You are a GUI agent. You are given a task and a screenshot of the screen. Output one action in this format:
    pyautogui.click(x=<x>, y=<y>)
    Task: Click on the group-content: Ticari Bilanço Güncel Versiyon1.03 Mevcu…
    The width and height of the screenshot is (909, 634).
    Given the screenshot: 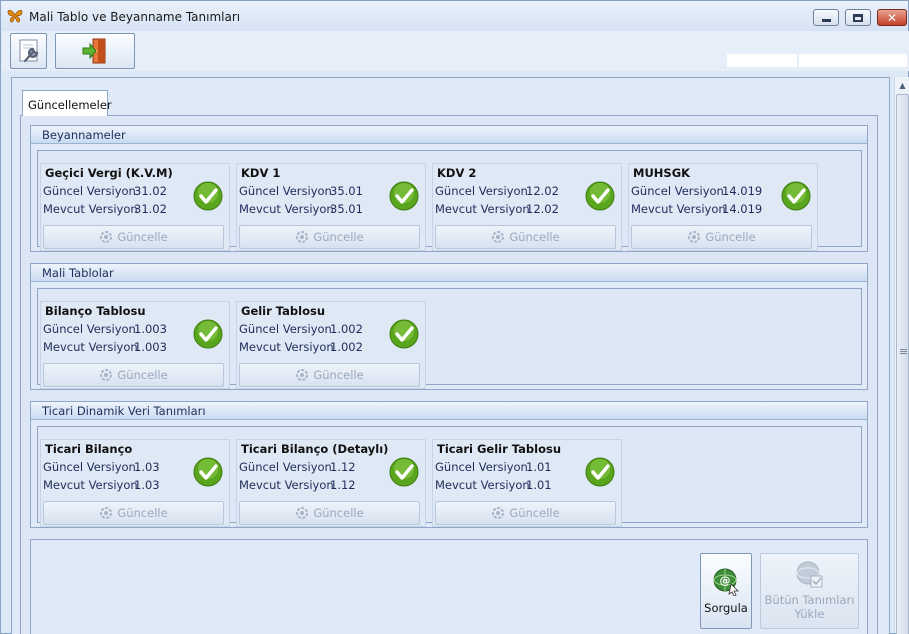 What is the action you would take?
    pyautogui.click(x=449, y=476)
    